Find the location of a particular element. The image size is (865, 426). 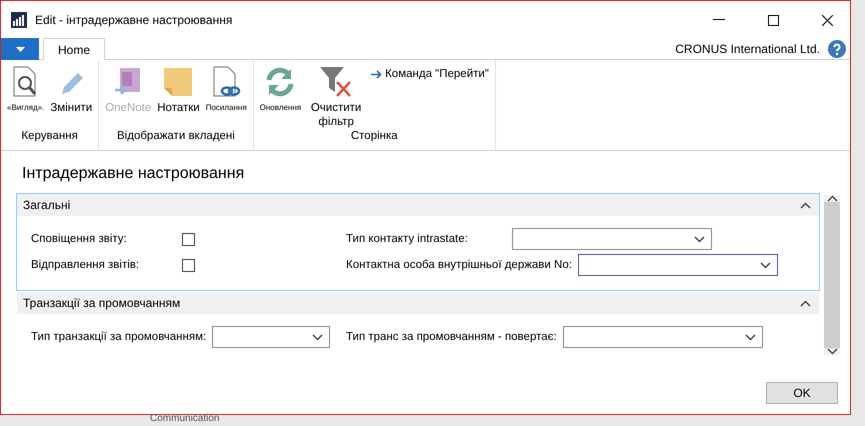

sticky-note-icon is located at coordinates (178, 82).